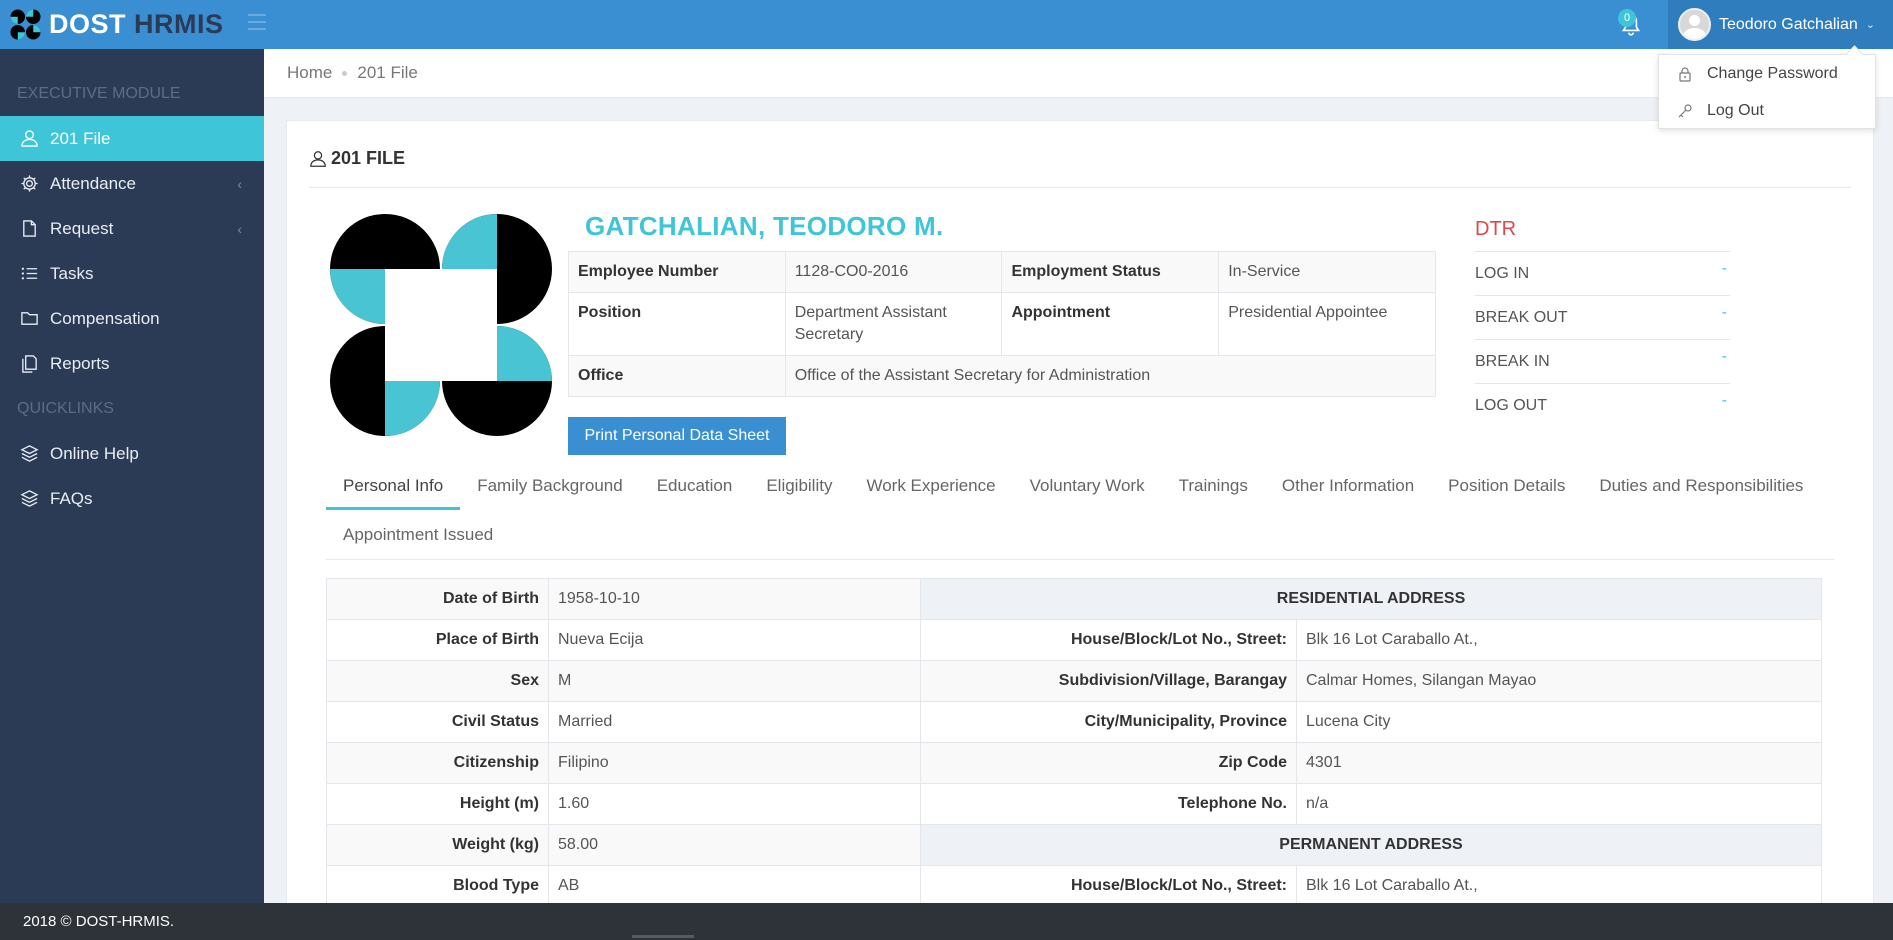 This screenshot has height=940, width=1893. Describe the element at coordinates (1511, 405) in the screenshot. I see `dtr-label: LOG OUT` at that location.